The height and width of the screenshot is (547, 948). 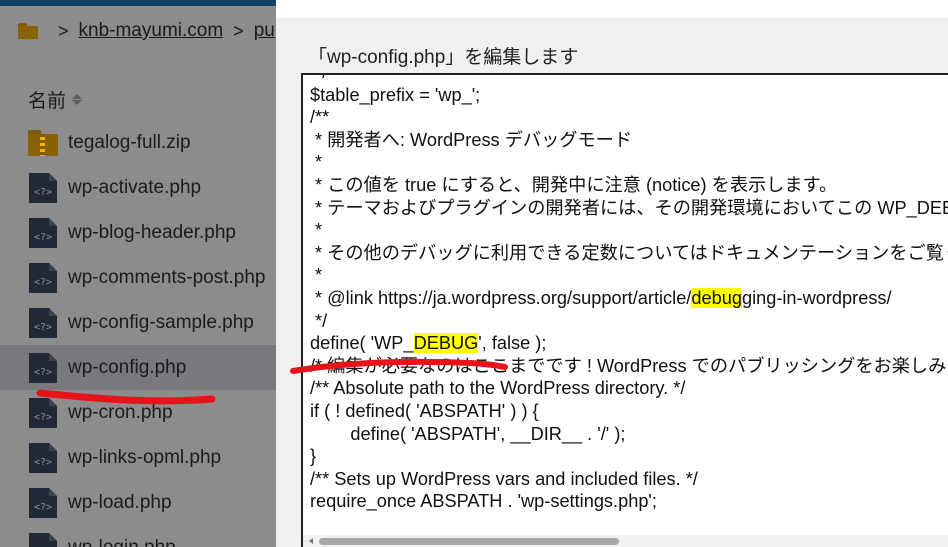 I want to click on file-name: wp-config-sample.php, so click(x=161, y=322).